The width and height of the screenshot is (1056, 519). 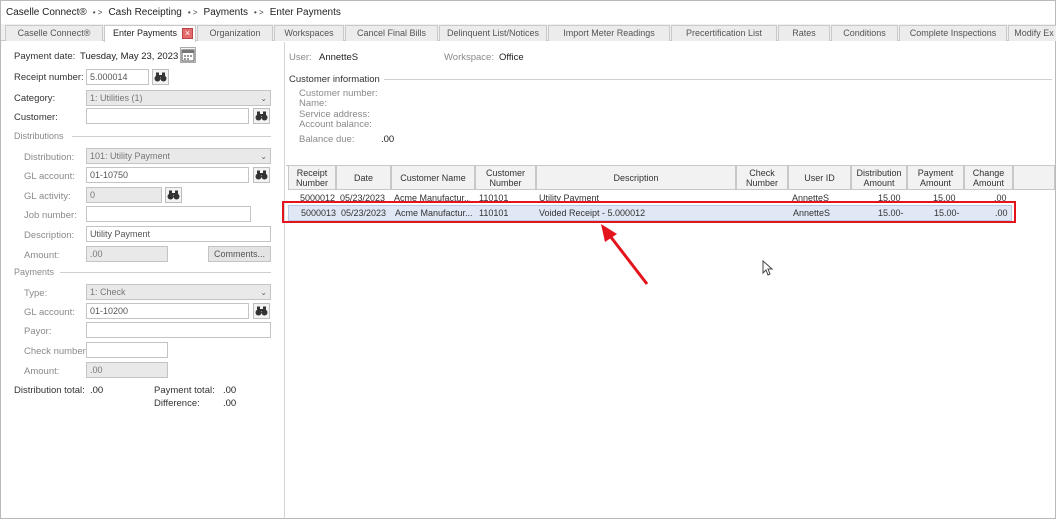 I want to click on receipt-number-label: Receipt number:, so click(x=49, y=77).